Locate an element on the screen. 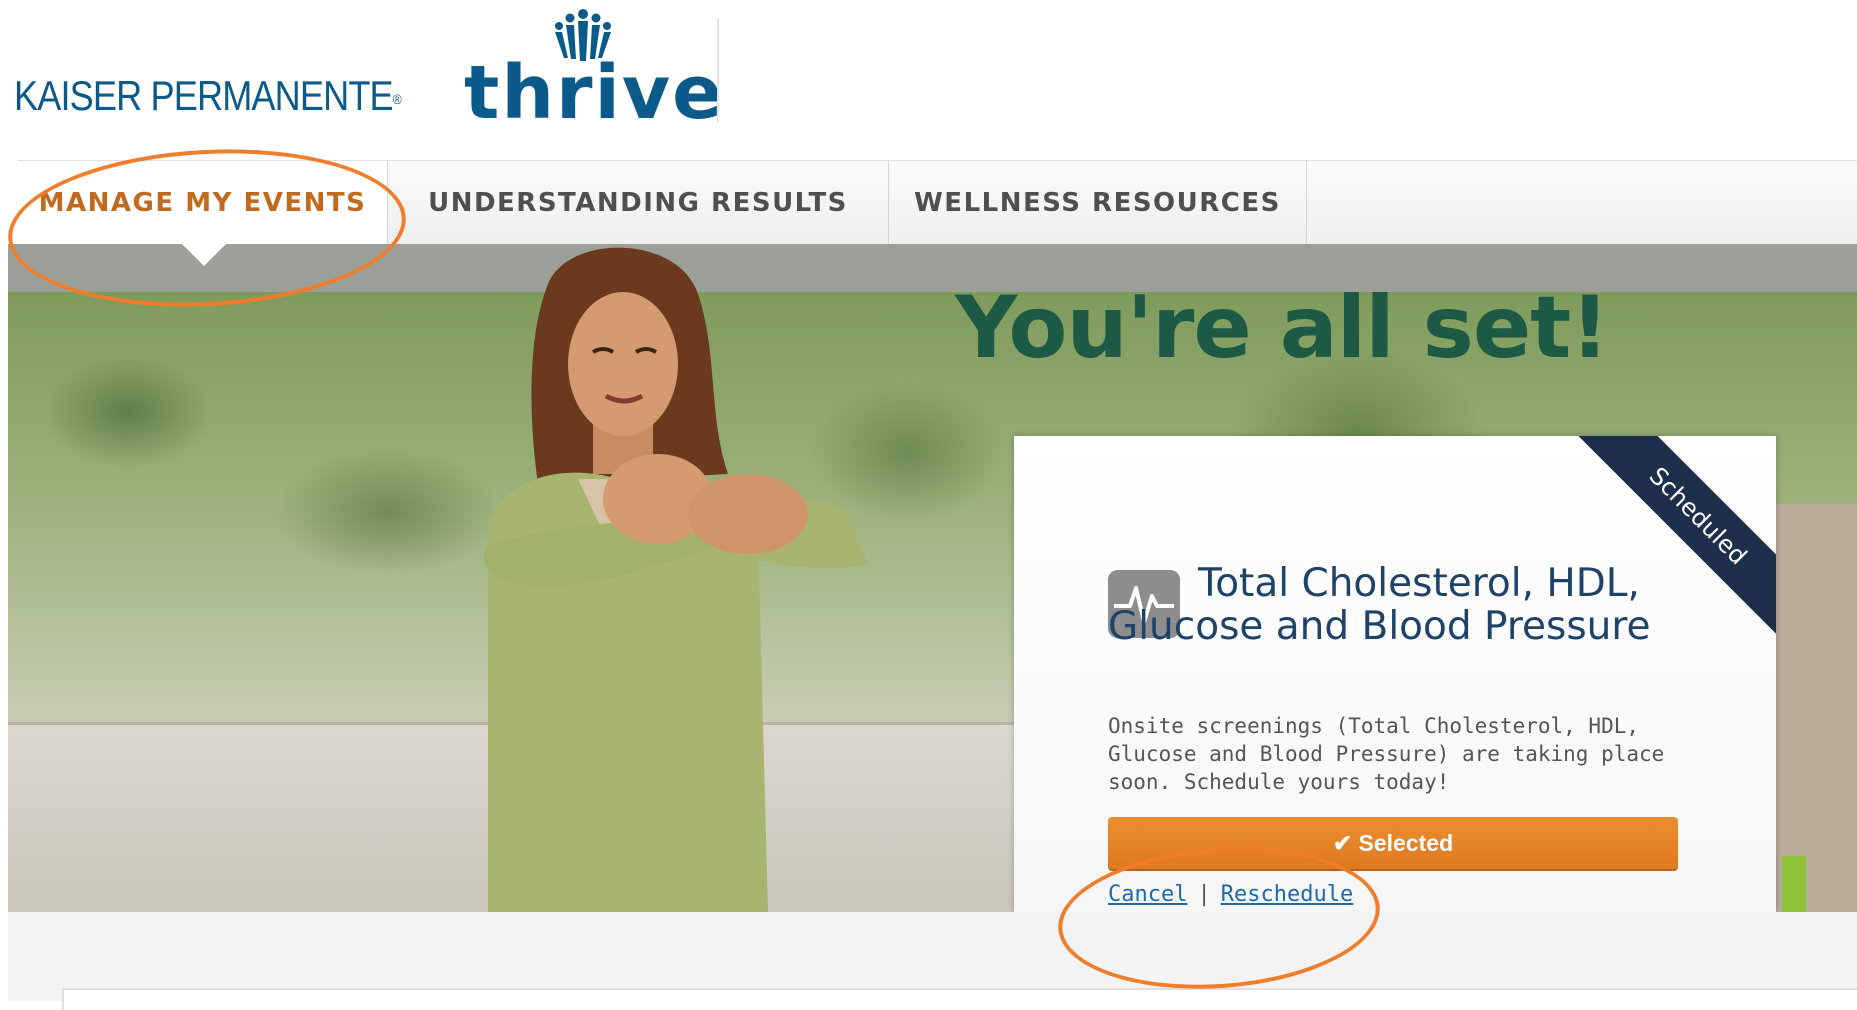  cancel-link: Cancel is located at coordinates (1147, 894).